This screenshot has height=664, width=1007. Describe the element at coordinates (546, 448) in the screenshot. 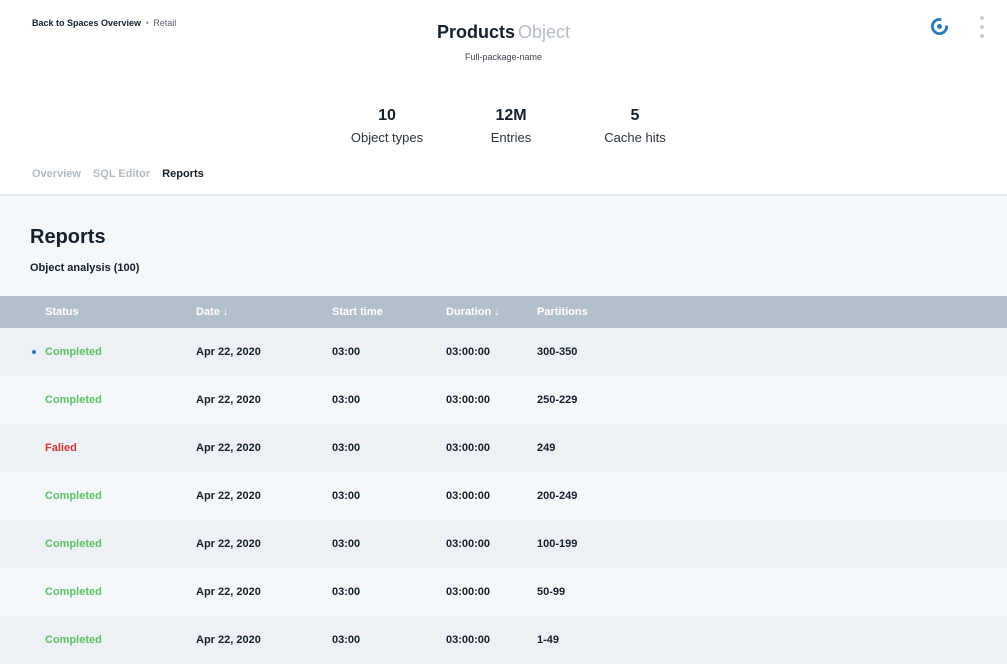

I see `partitions-cell: 249` at that location.